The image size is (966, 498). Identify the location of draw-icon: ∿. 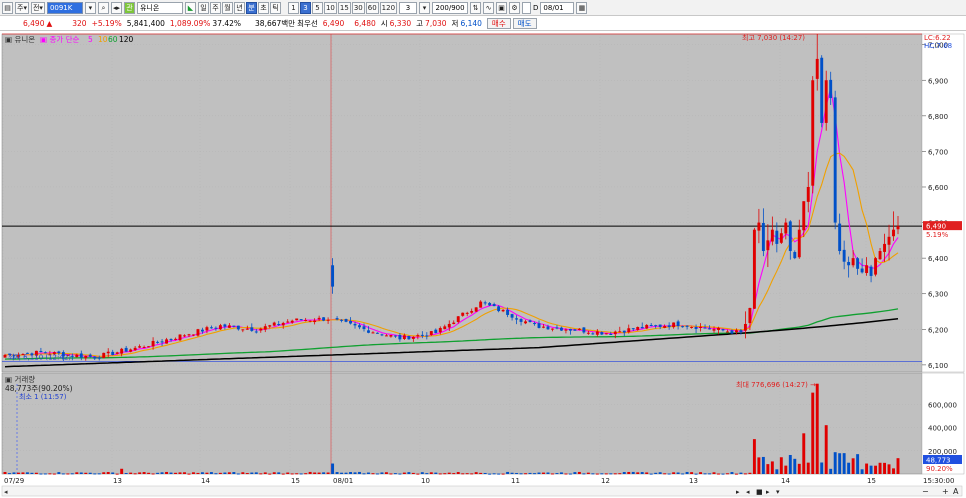
(489, 7).